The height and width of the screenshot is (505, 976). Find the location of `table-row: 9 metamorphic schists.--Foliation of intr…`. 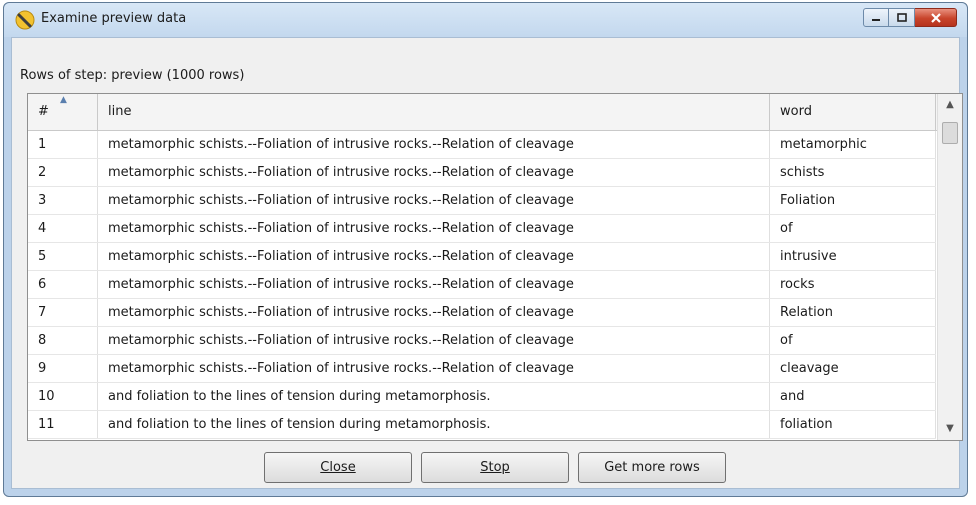

table-row: 9 metamorphic schists.--Foliation of intr… is located at coordinates (482, 369).